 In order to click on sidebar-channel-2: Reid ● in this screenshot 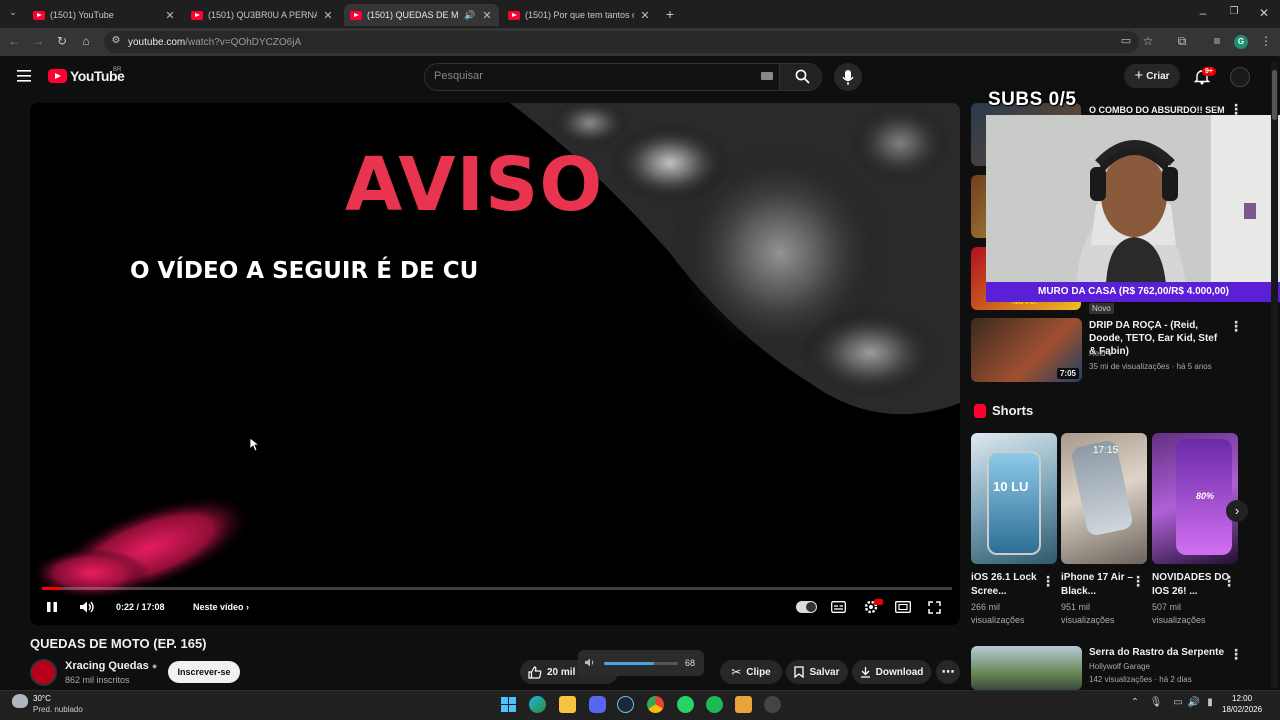, I will do `click(1100, 354)`.